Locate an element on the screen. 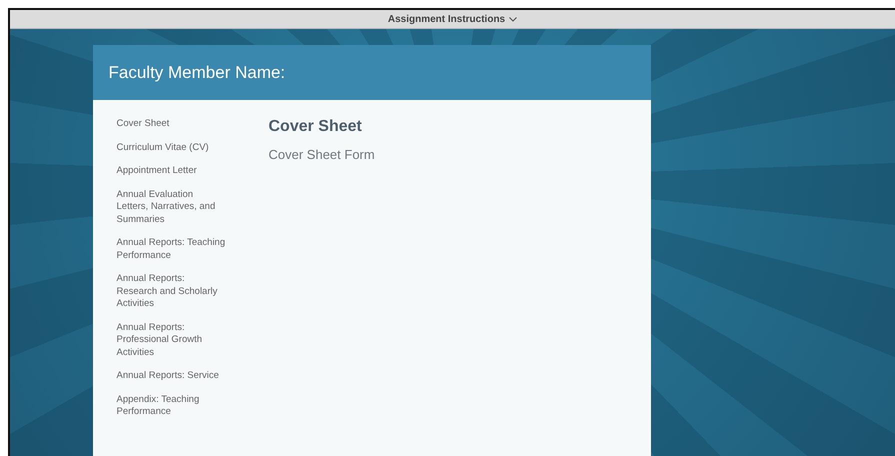  sidebar-item: Appendix: Teaching Performance is located at coordinates (171, 406).